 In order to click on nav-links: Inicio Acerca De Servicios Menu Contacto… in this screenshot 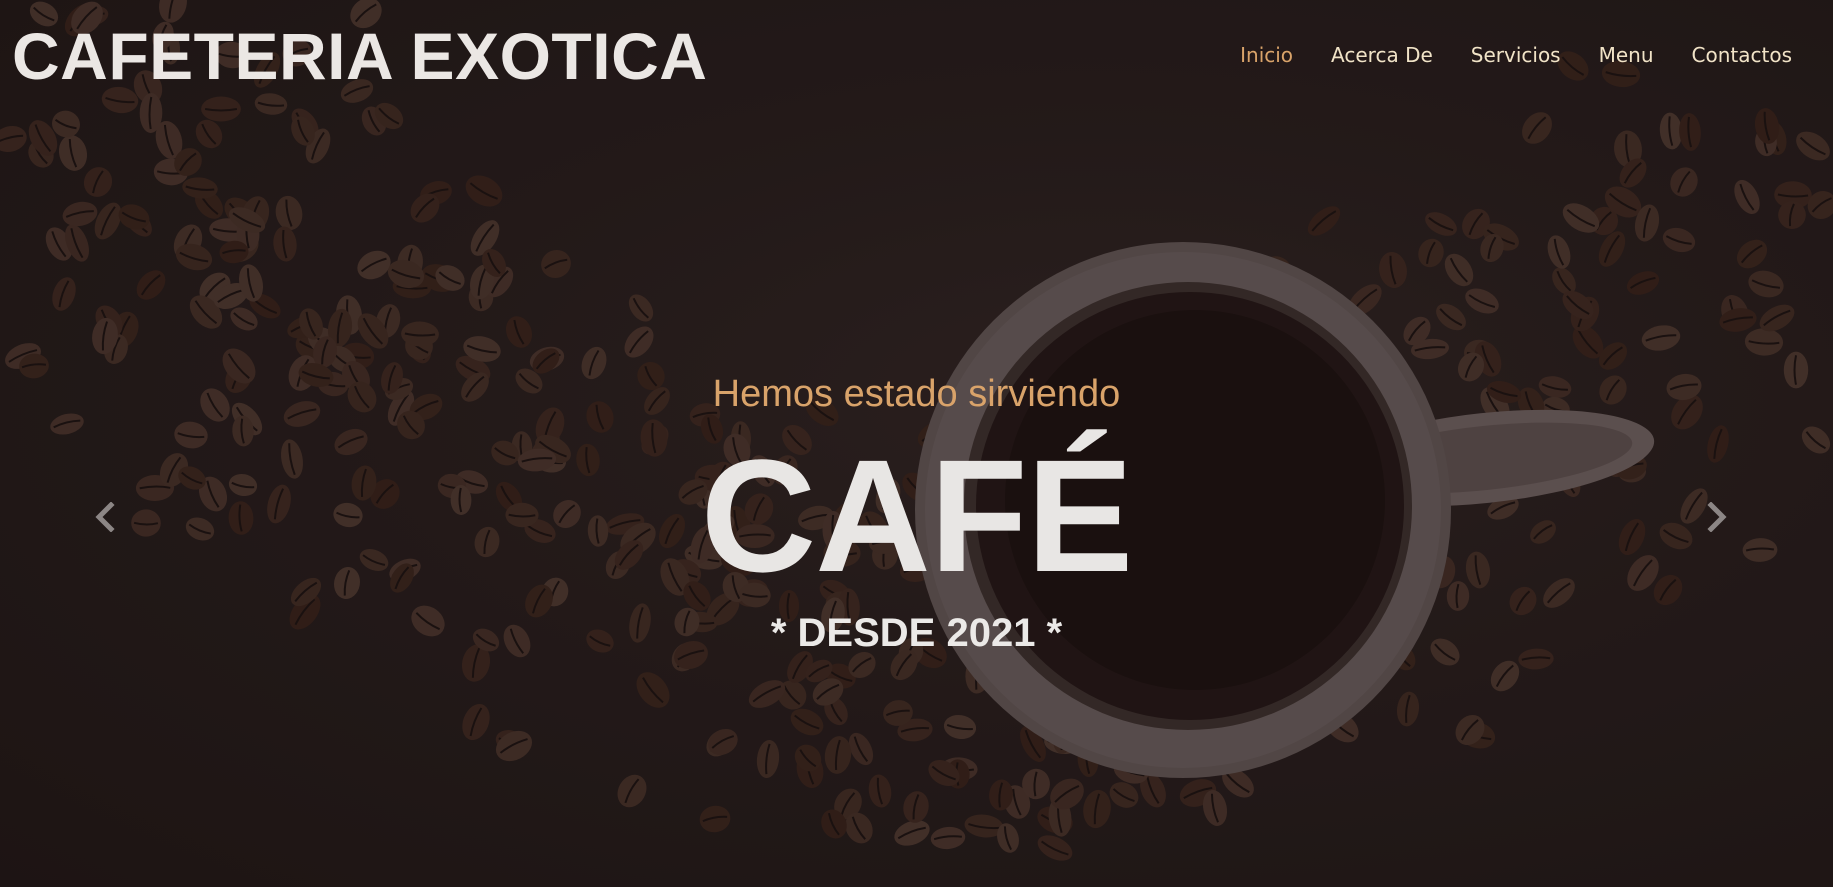, I will do `click(1497, 55)`.